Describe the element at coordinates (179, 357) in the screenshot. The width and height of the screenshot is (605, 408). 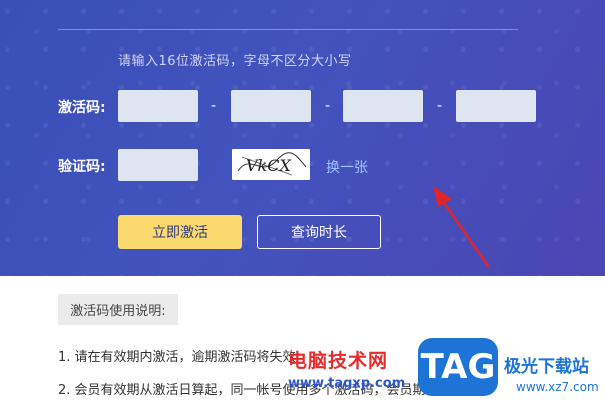
I see `usage-item-1: 1. 请在有效期内激活，逾期激活码将失效;` at that location.